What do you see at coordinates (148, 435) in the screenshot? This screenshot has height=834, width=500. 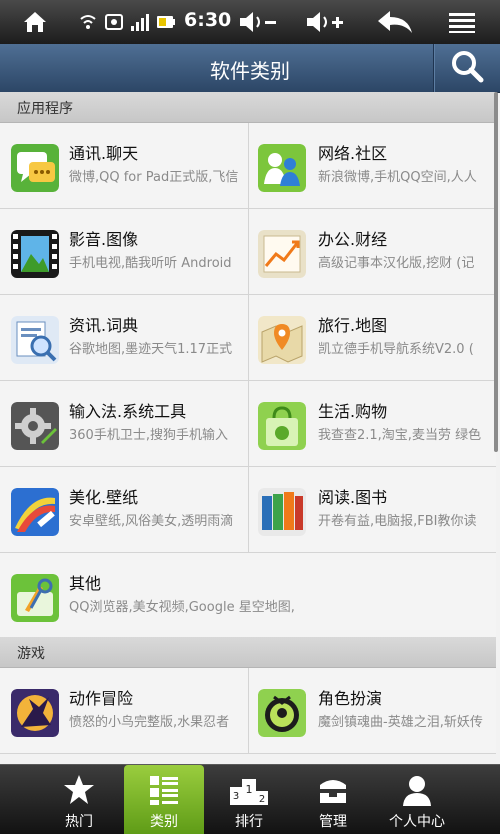 I see `category-desc: 360手机卫士,搜狗手机输入` at bounding box center [148, 435].